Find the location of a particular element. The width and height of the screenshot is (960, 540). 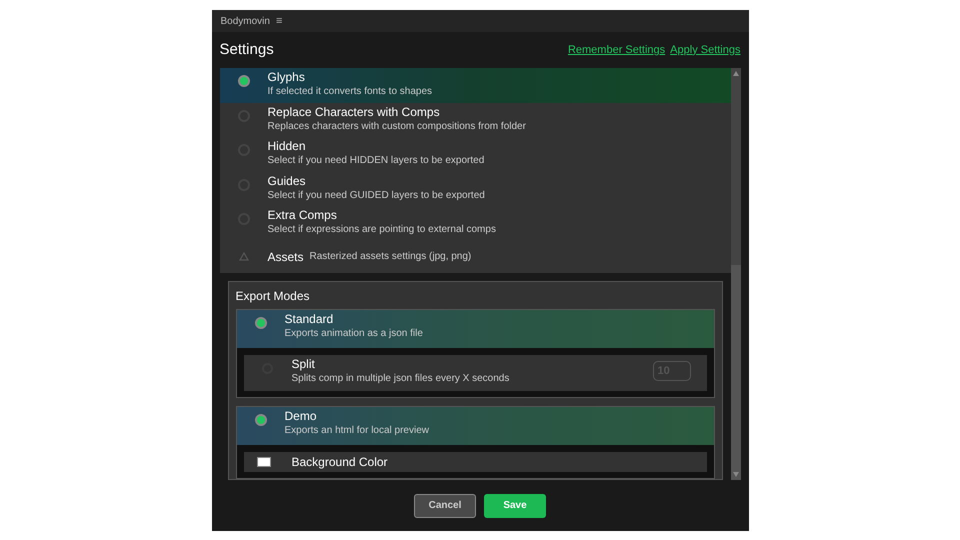

option-description: Select if you need HIDDEN layers to be exported is located at coordinates (376, 160).